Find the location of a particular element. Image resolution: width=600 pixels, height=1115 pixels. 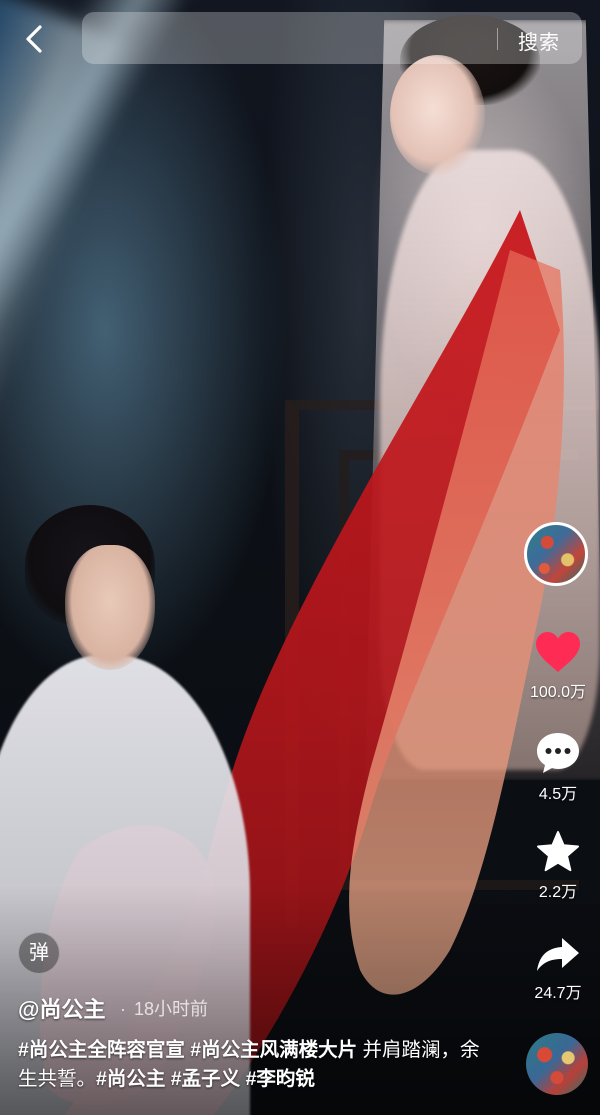

hashtag-link: #孟子义 is located at coordinates (205, 1079).